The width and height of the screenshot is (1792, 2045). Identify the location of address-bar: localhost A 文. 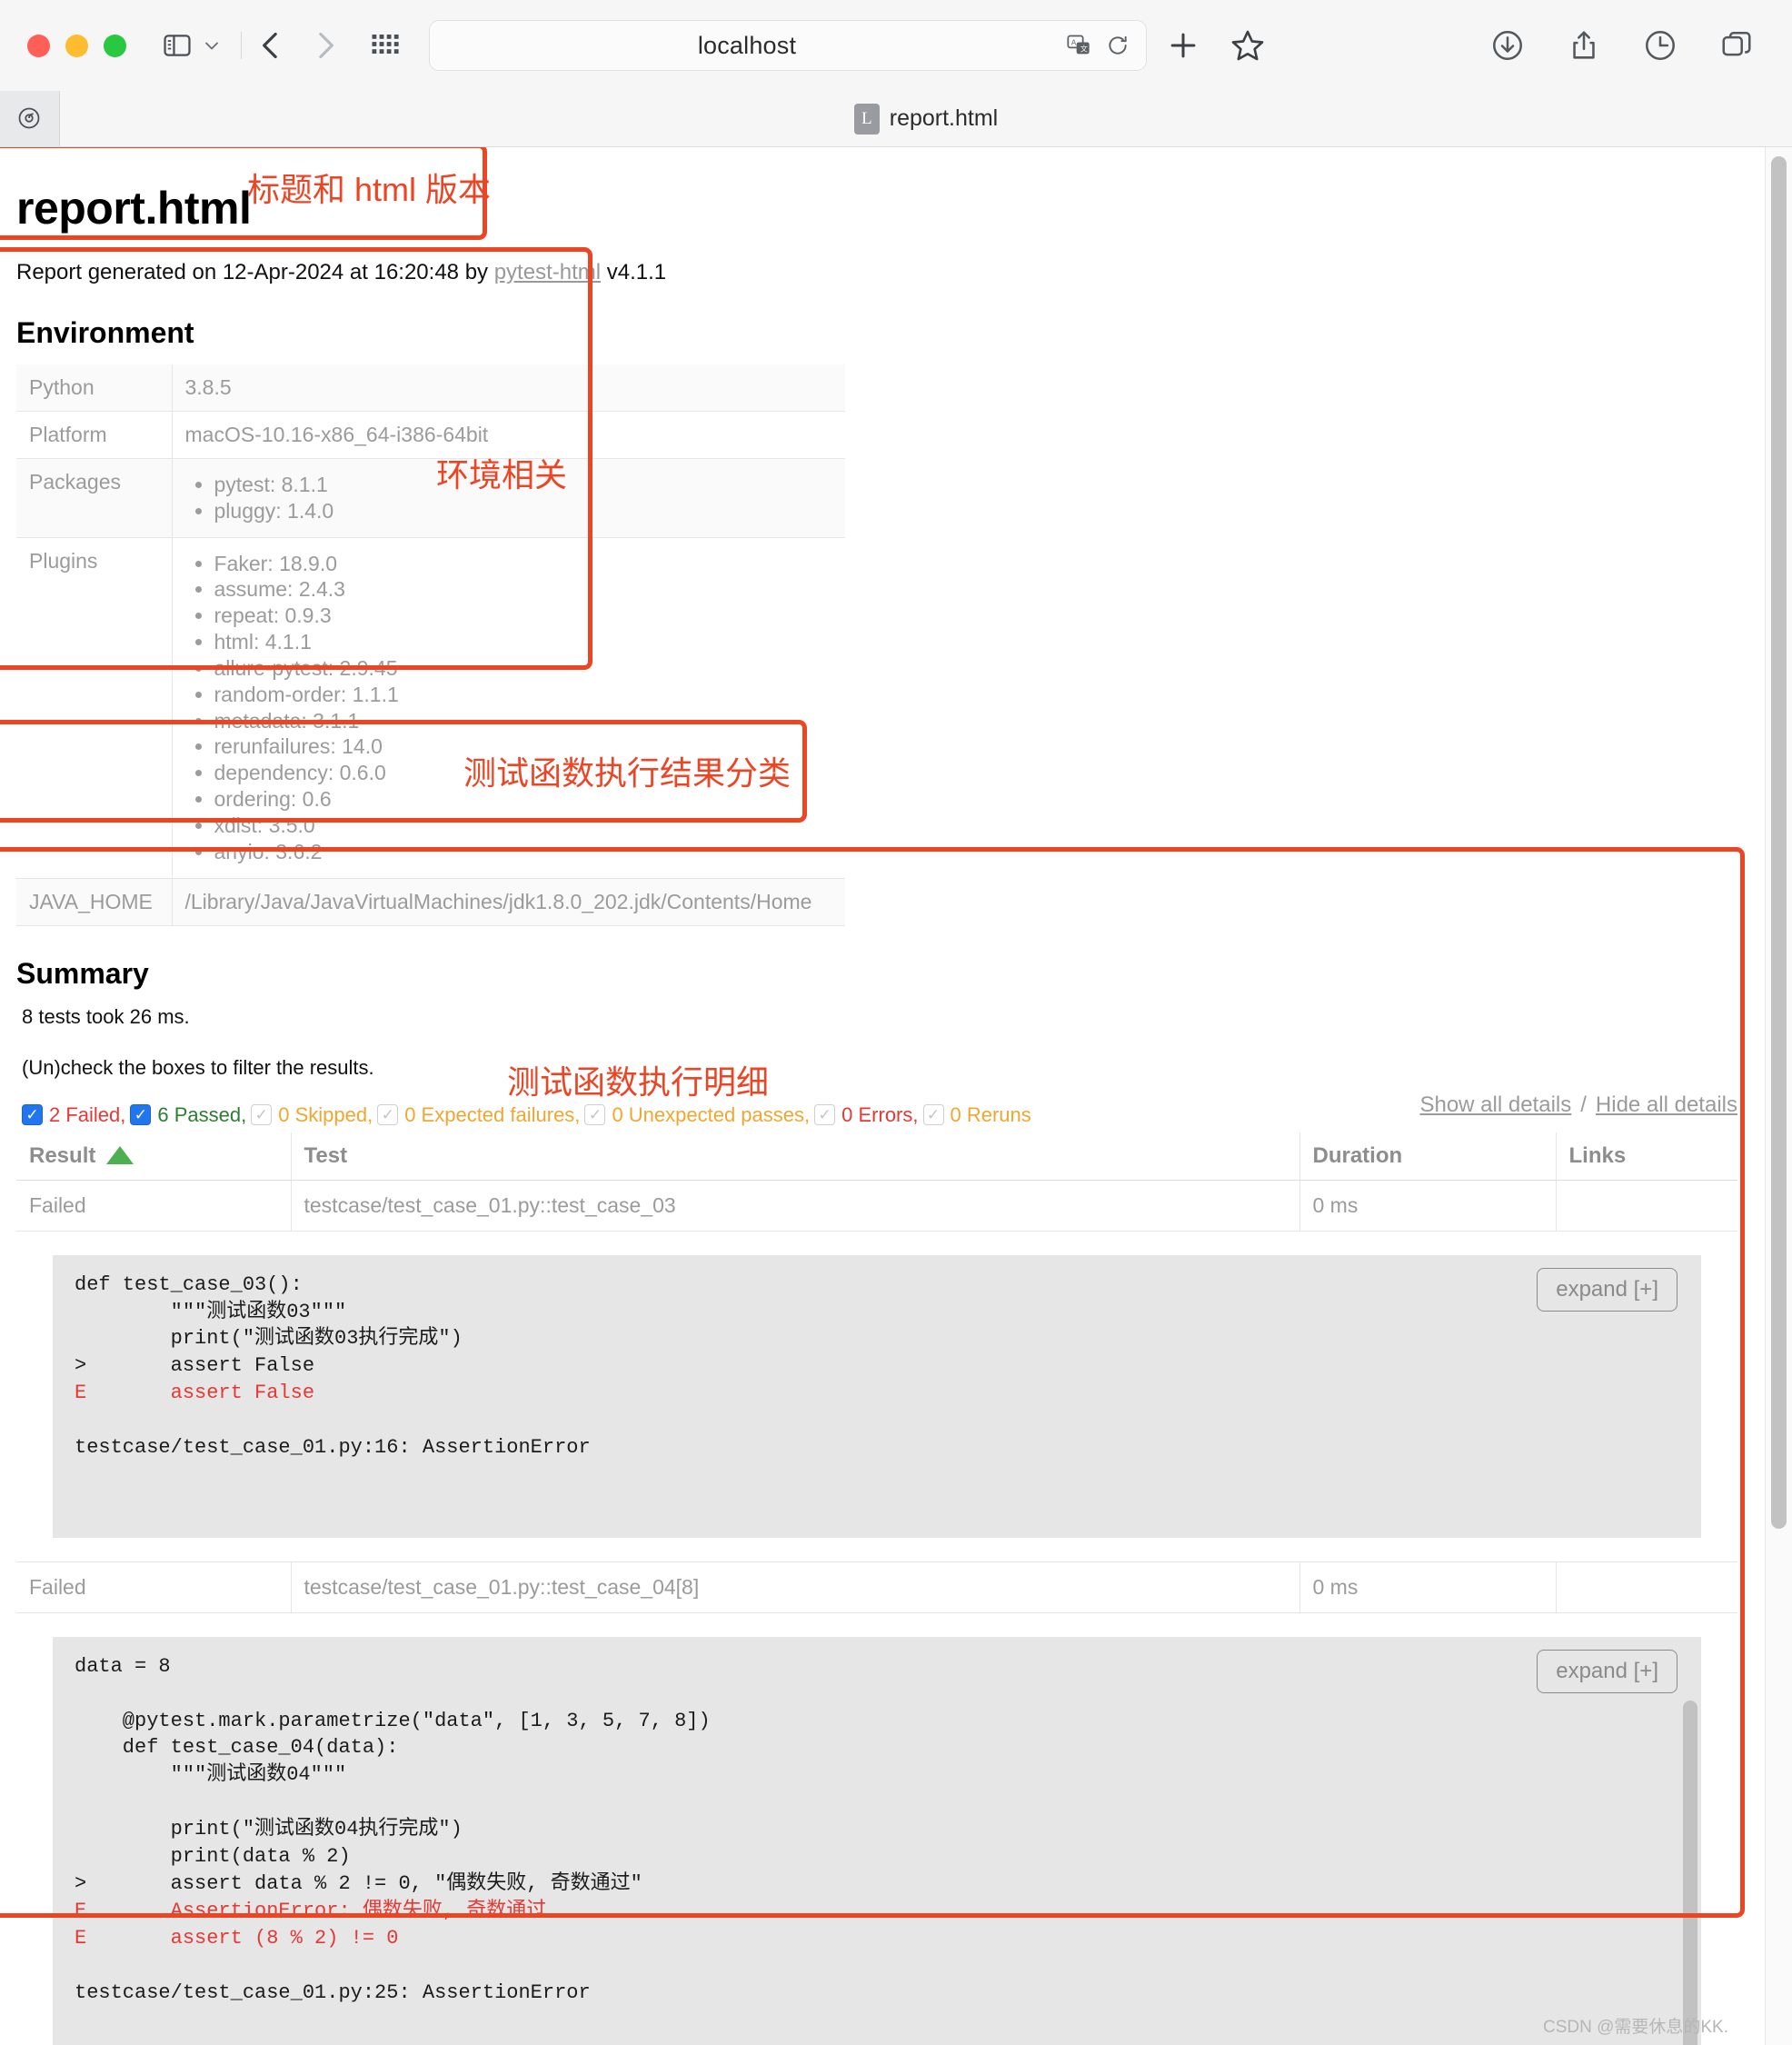
(788, 45).